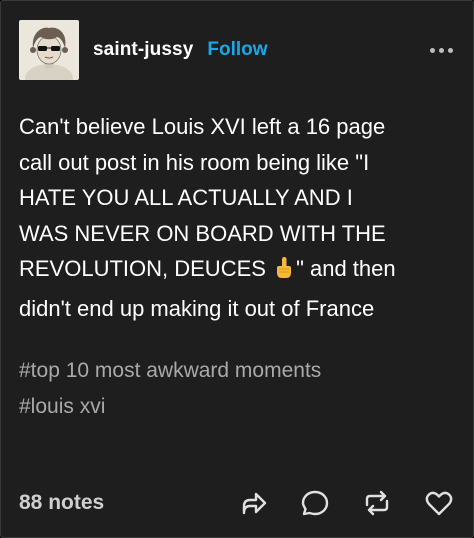 The image size is (474, 538). I want to click on body-line-text: " and then, so click(346, 268).